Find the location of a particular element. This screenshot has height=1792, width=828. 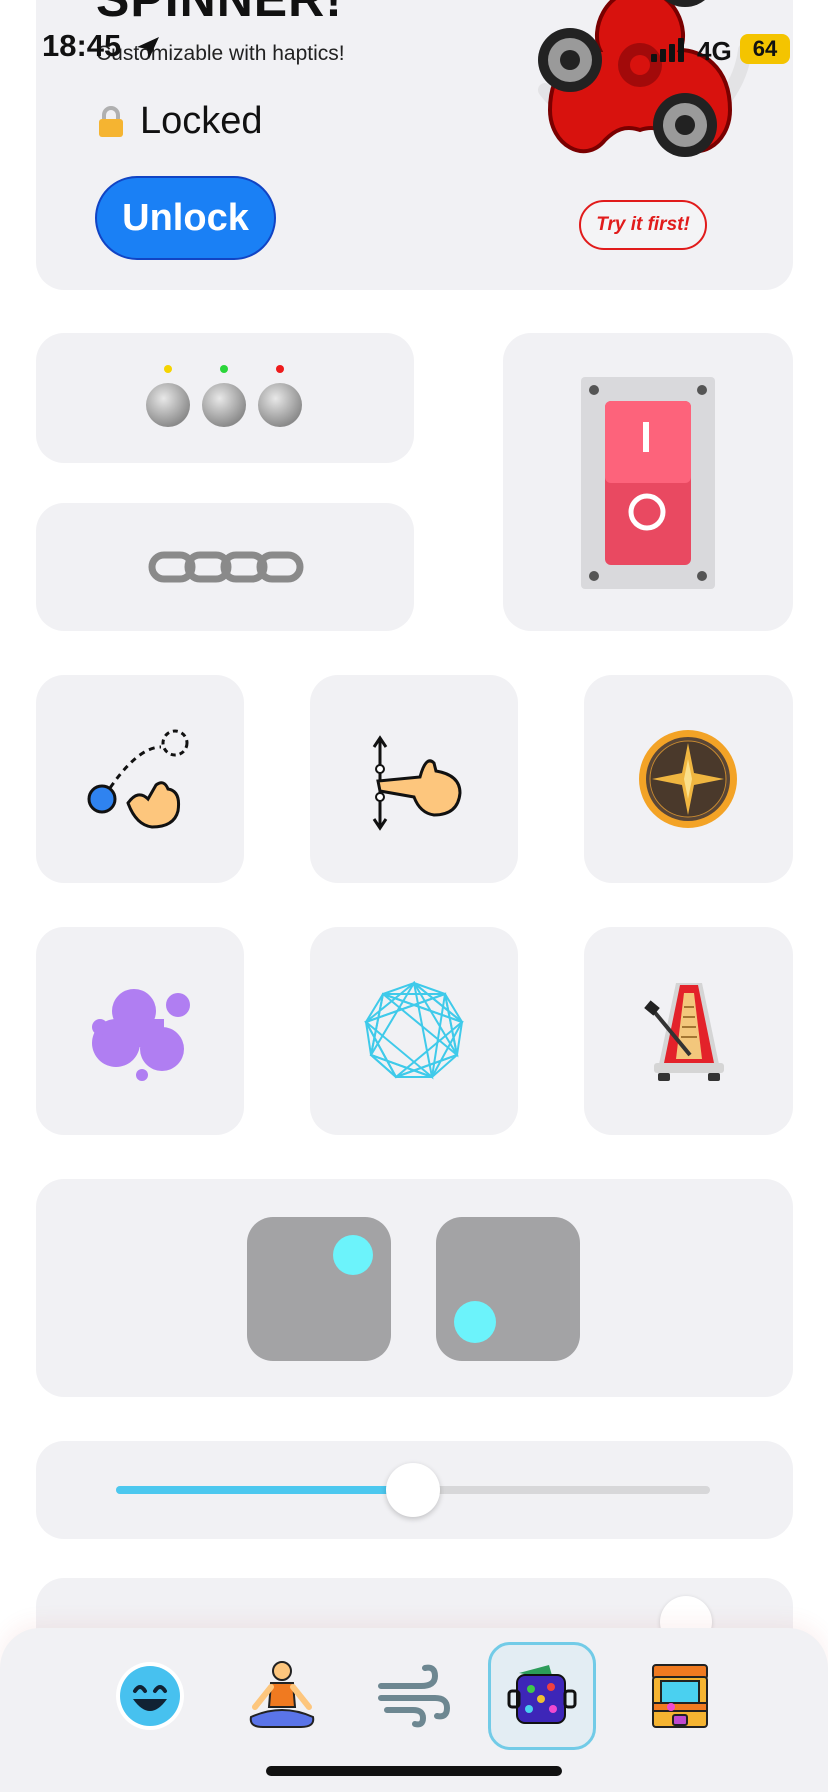

tab-smiley is located at coordinates (150, 1696).